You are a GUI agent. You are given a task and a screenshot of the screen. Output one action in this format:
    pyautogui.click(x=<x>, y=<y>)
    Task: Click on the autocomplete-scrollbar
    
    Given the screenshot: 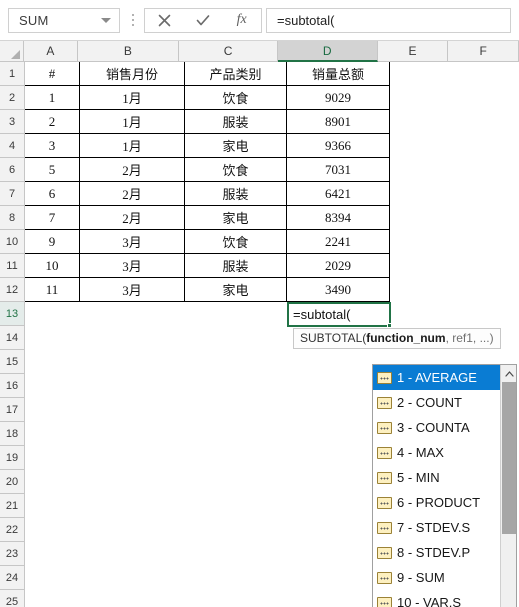 What is the action you would take?
    pyautogui.click(x=508, y=486)
    